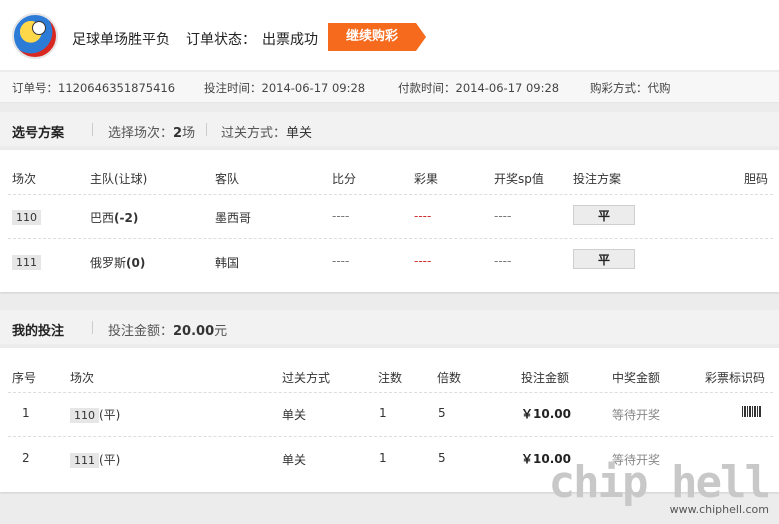 This screenshot has height=524, width=779. Describe the element at coordinates (756, 179) in the screenshot. I see `col-header: 胆码` at that location.